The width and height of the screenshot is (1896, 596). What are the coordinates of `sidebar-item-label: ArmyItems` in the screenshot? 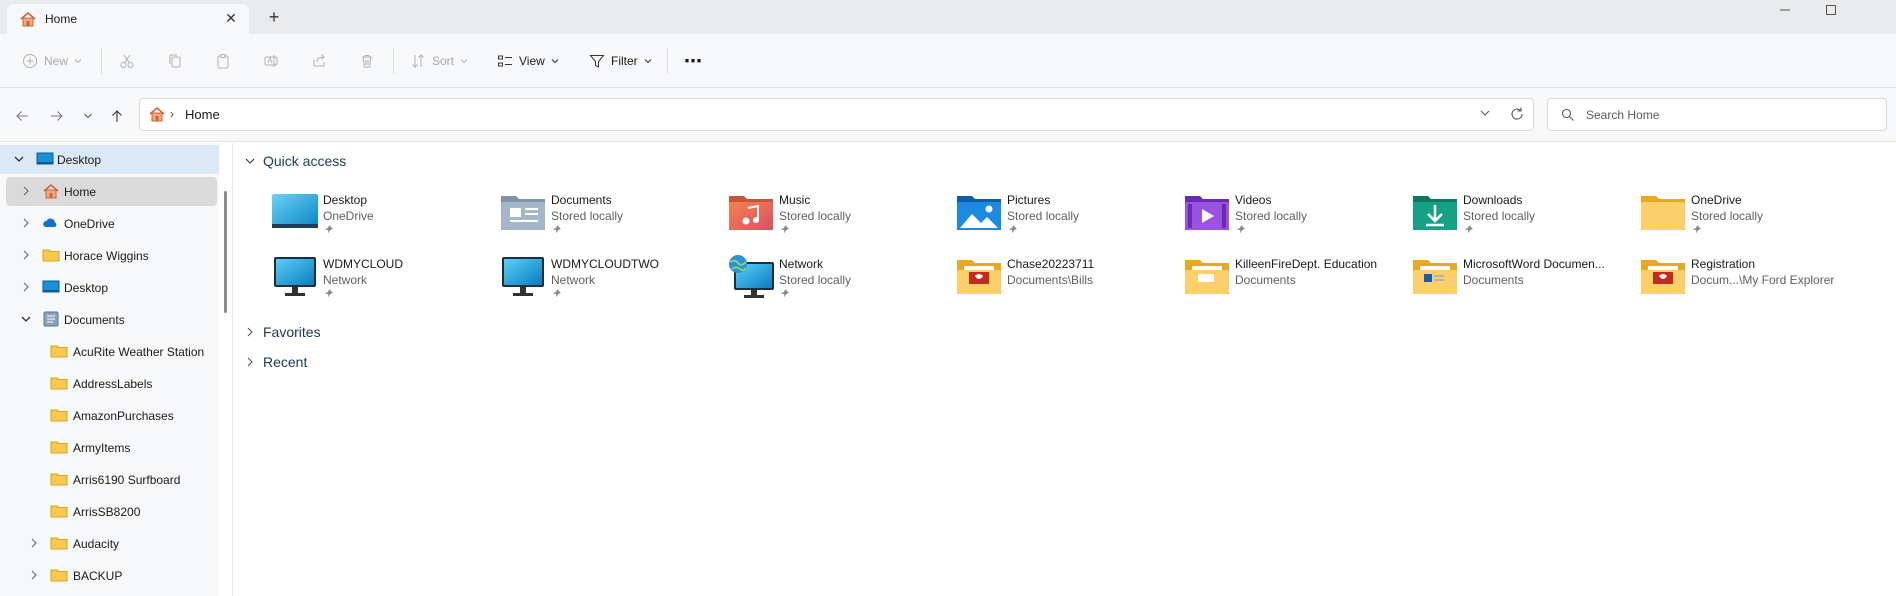 It's located at (102, 448).